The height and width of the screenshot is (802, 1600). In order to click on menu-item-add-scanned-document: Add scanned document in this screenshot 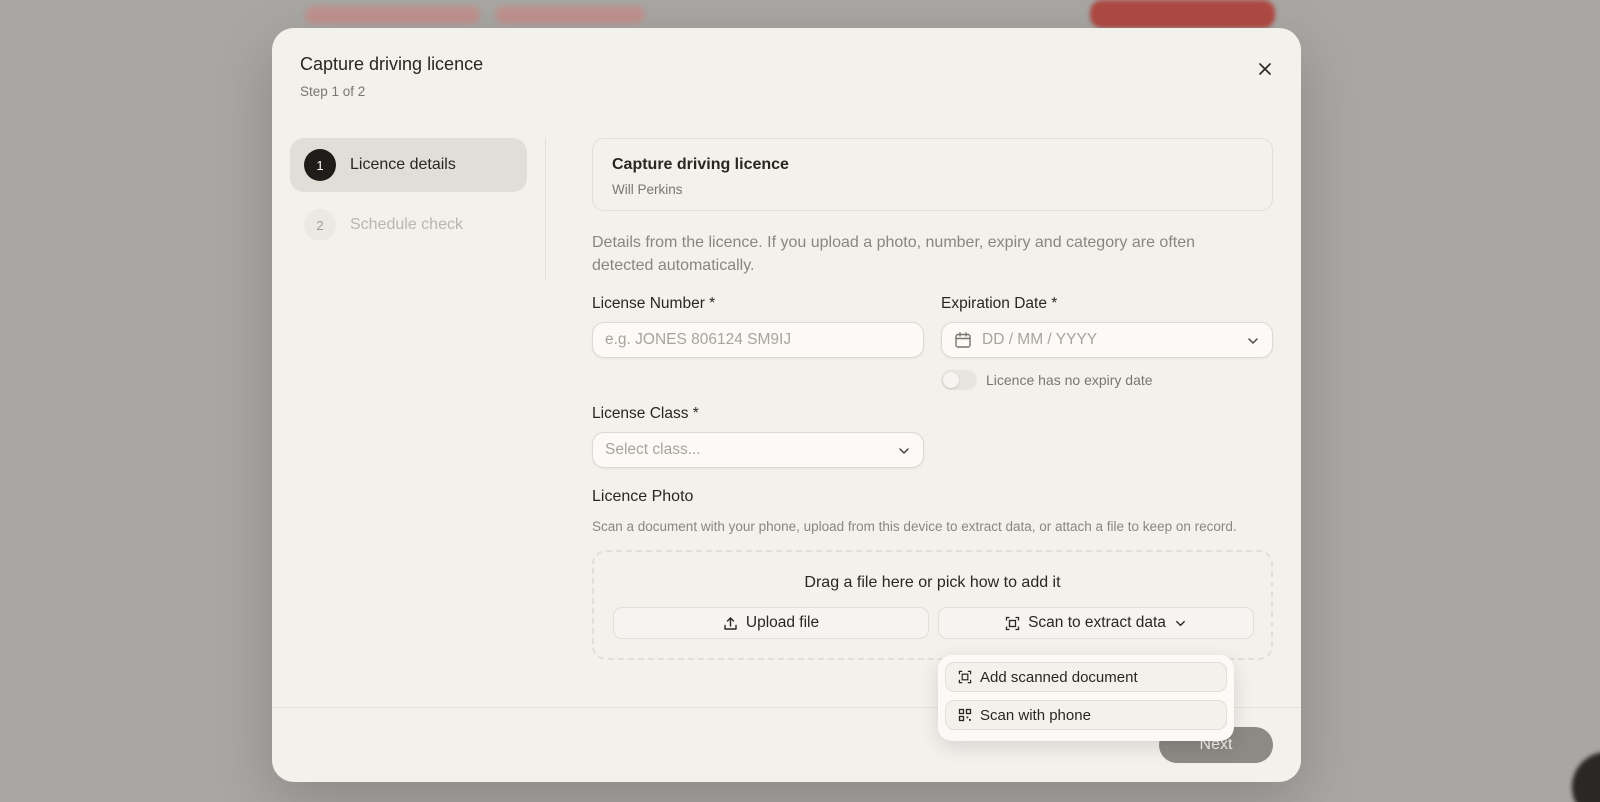, I will do `click(1086, 677)`.